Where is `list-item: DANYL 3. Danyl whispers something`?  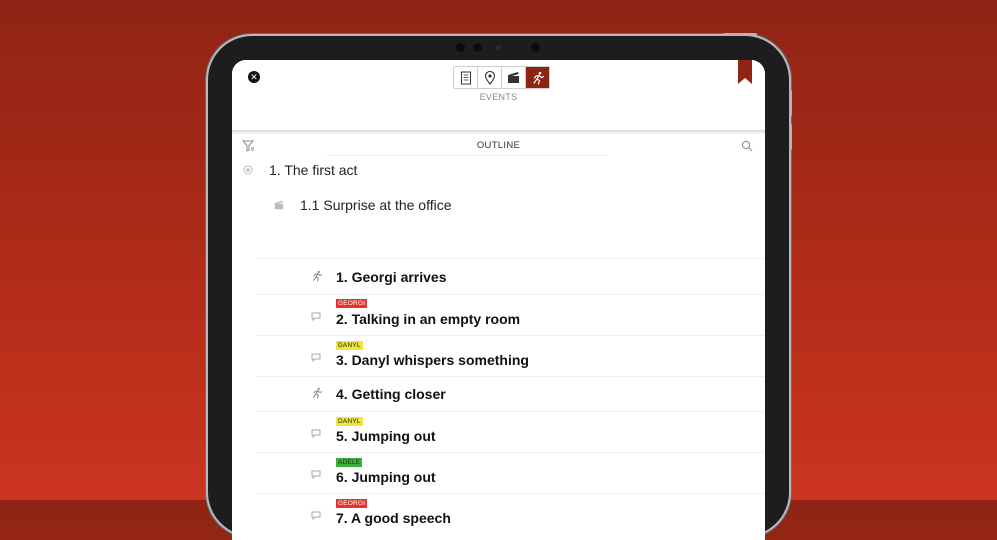
list-item: DANYL 3. Danyl whispers something is located at coordinates (498, 356).